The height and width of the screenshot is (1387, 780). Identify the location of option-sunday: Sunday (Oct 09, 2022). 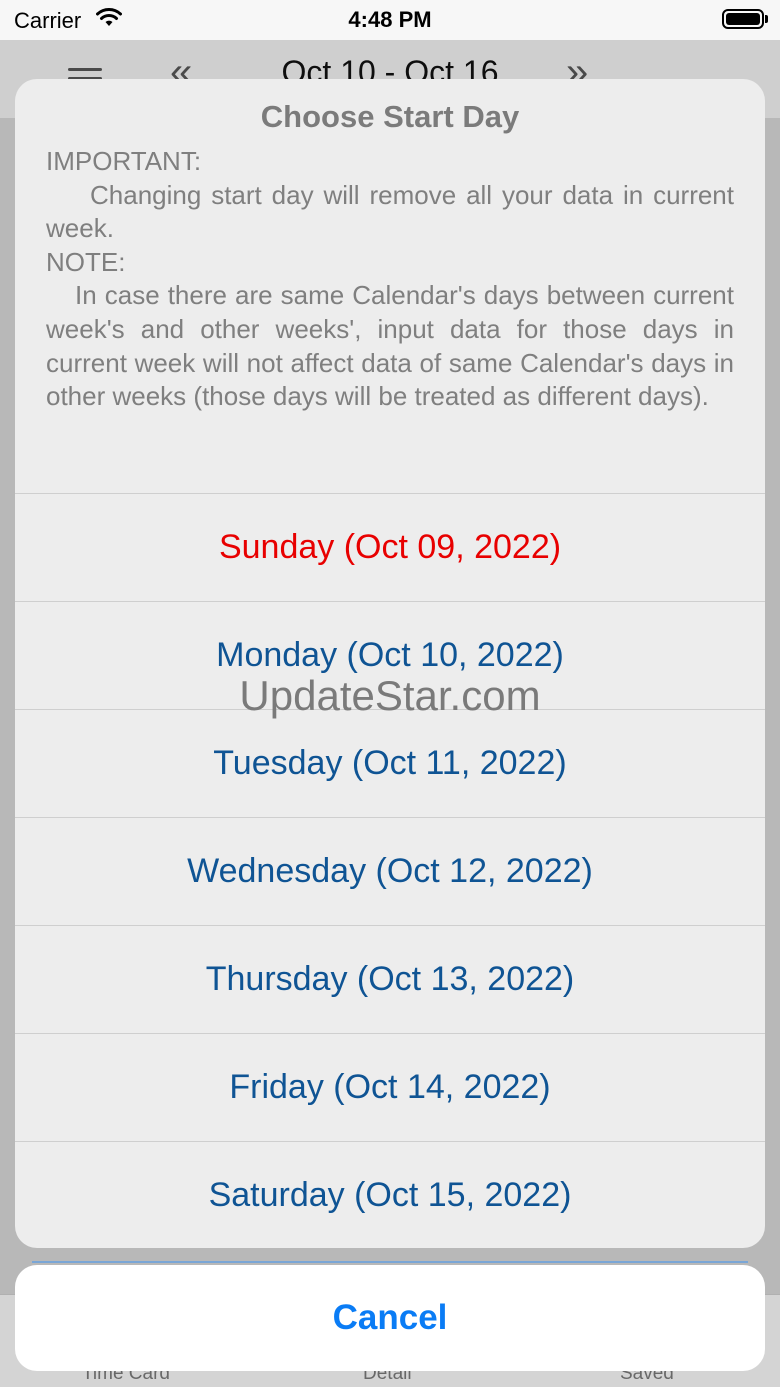
(390, 547).